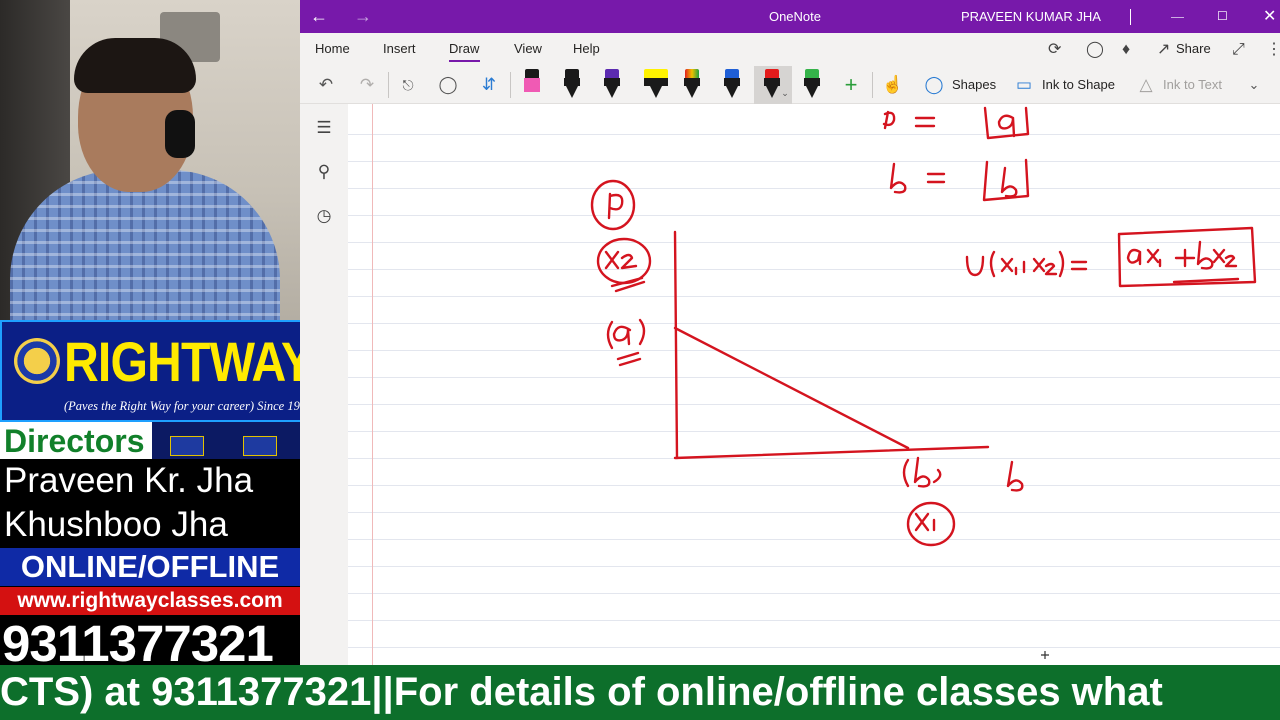  I want to click on title-bar: ← → OneNote PRAVEEN KUMAR JHA — ☐ ✕, so click(790, 16).